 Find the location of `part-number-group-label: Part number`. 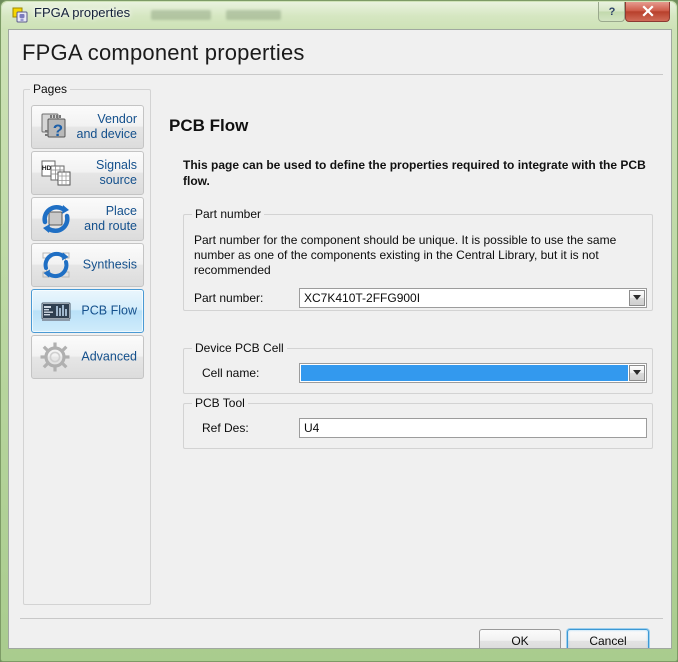

part-number-group-label: Part number is located at coordinates (228, 214).